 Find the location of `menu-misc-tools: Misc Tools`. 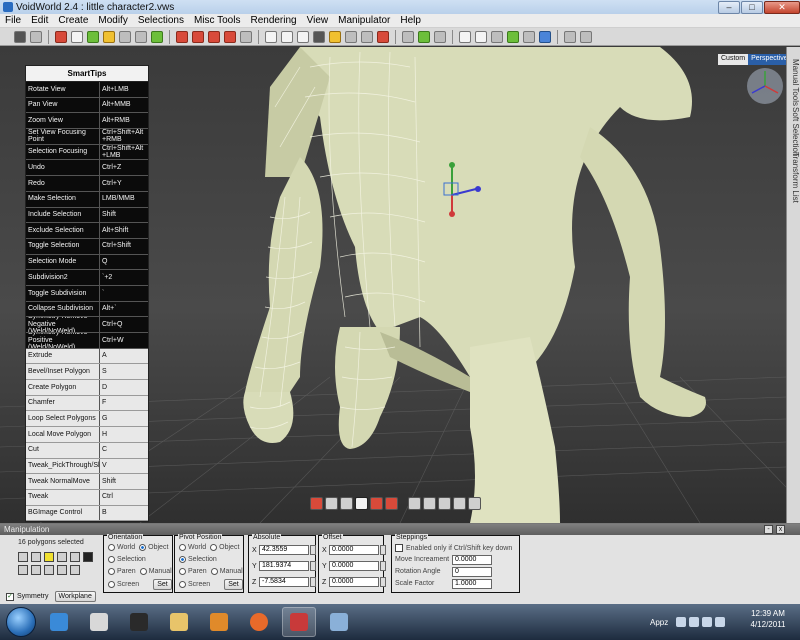

menu-misc-tools: Misc Tools is located at coordinates (217, 20).